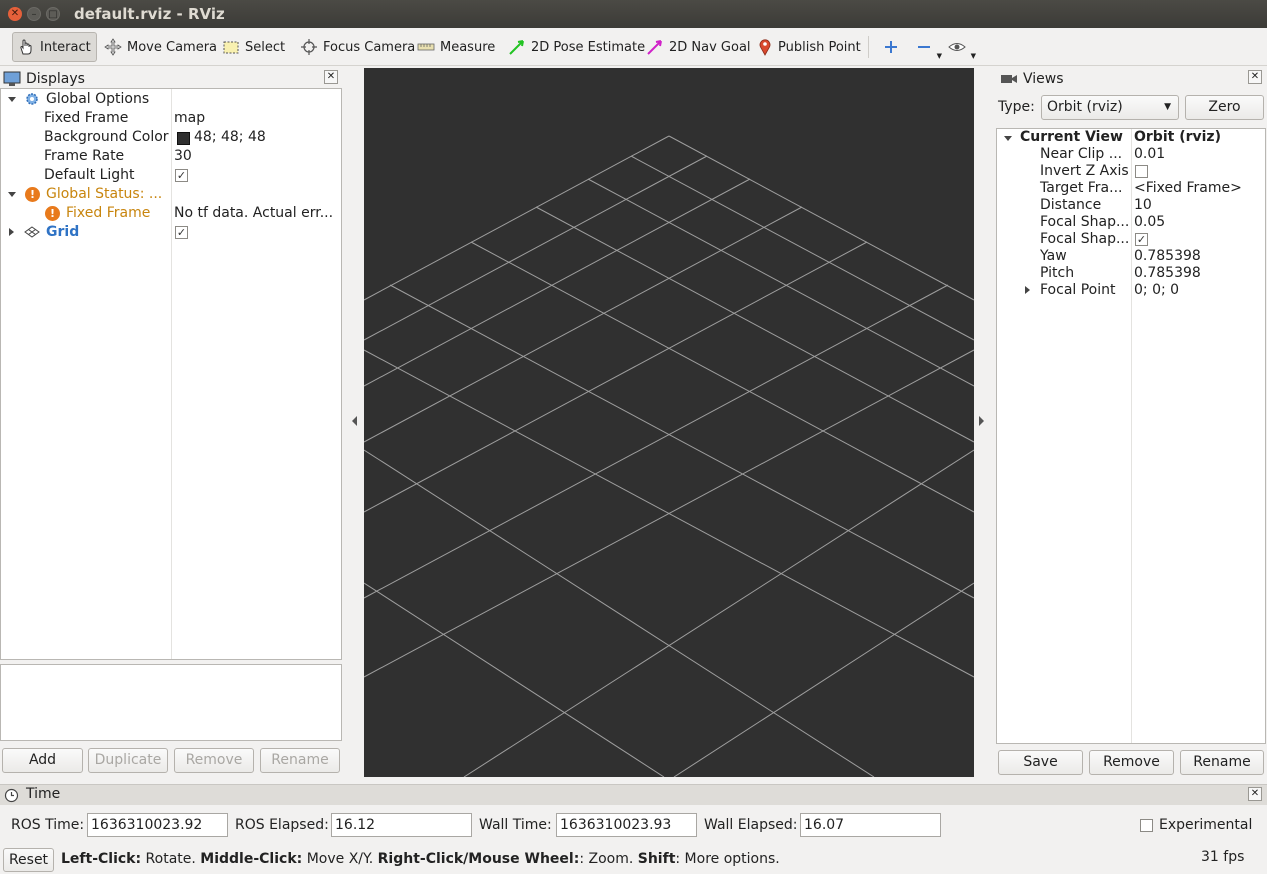  What do you see at coordinates (43, 794) in the screenshot?
I see `time-title: Time` at bounding box center [43, 794].